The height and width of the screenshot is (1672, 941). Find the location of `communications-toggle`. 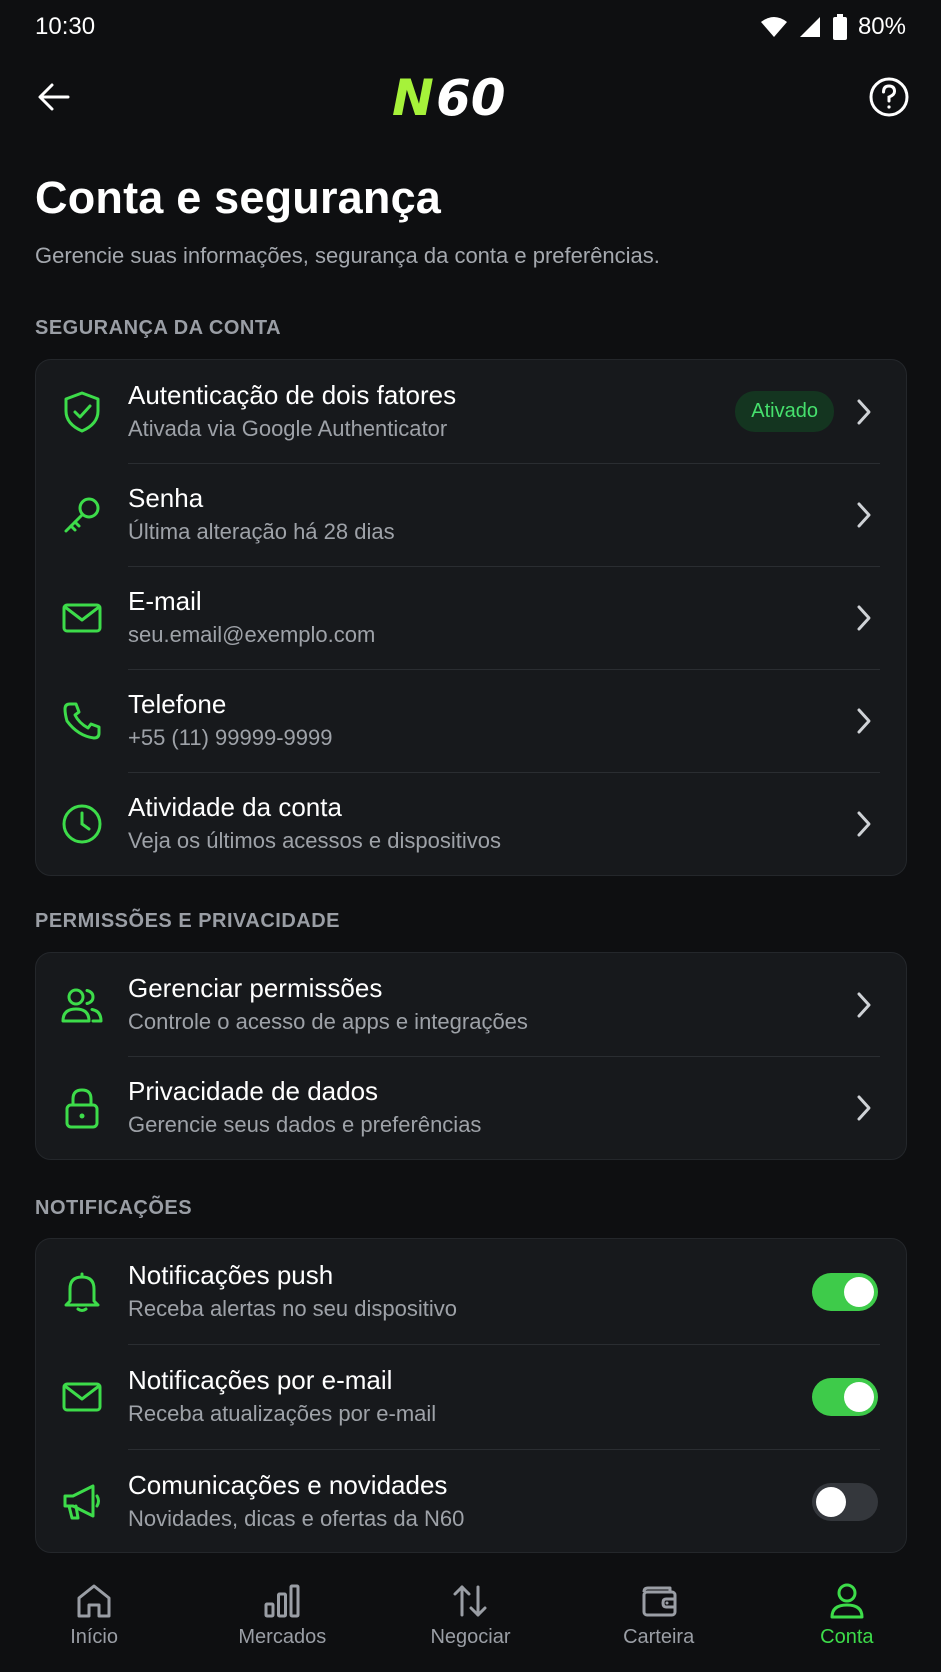

communications-toggle is located at coordinates (845, 1501).